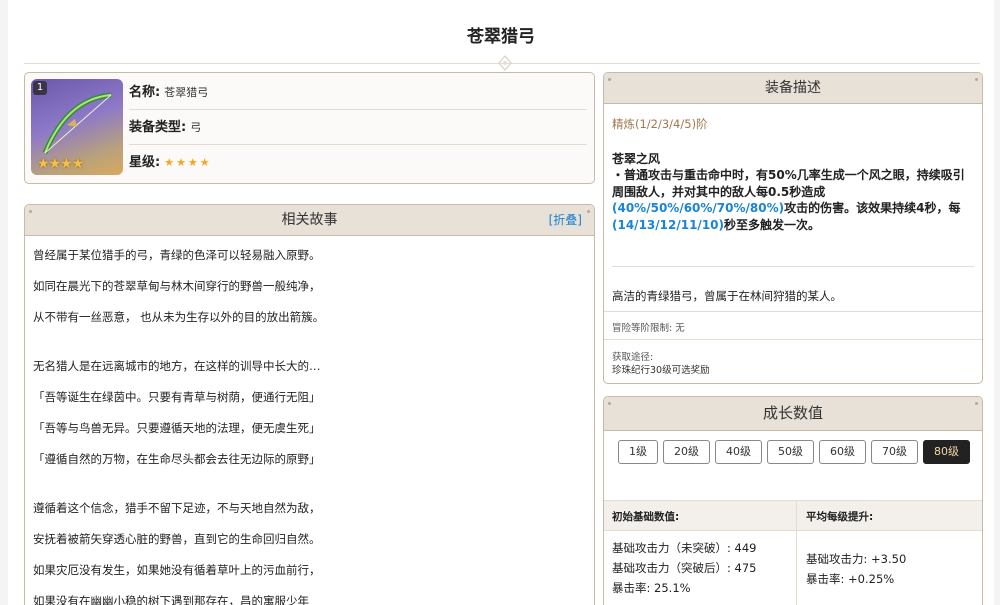 This screenshot has height=605, width=1000. Describe the element at coordinates (145, 92) in the screenshot. I see `name-label: 名称:` at that location.